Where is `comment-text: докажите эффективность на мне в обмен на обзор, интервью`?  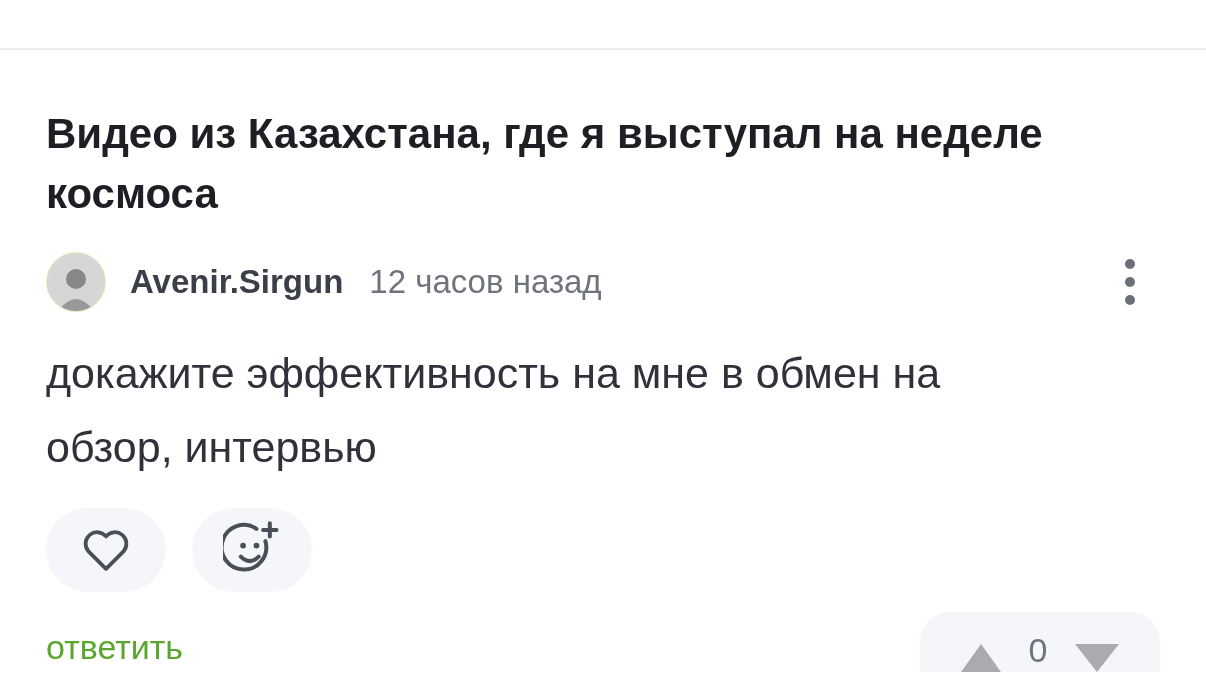 comment-text: докажите эффективность на мне в обмен на обзор, интервью is located at coordinates (494, 410).